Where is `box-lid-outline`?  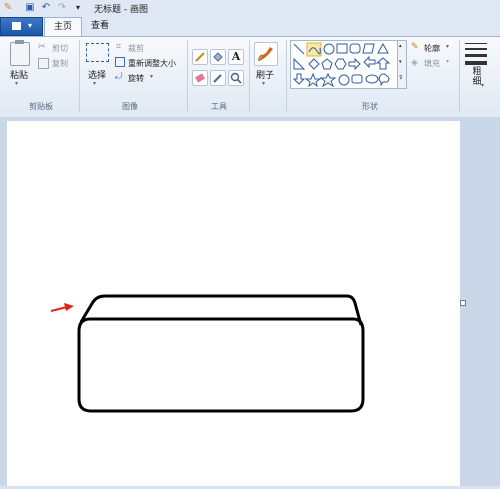
box-lid-outline is located at coordinates (221, 310).